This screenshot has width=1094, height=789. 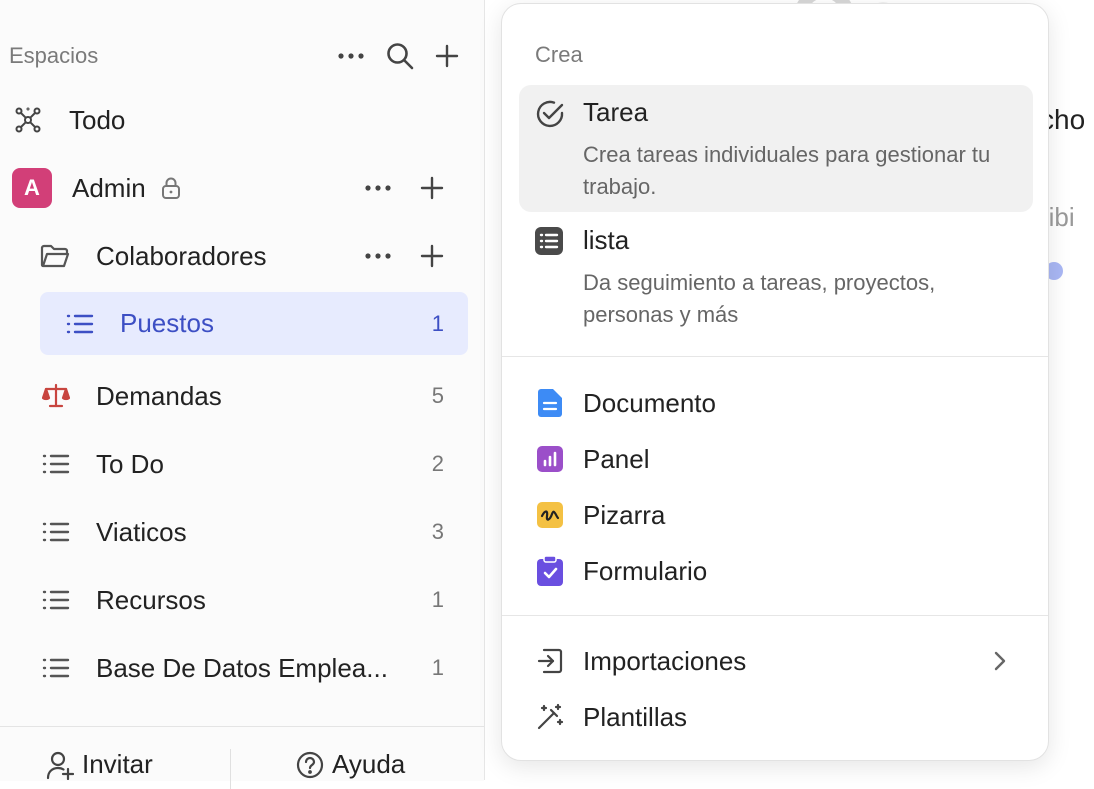 I want to click on option-name: Plantillas, so click(x=635, y=716).